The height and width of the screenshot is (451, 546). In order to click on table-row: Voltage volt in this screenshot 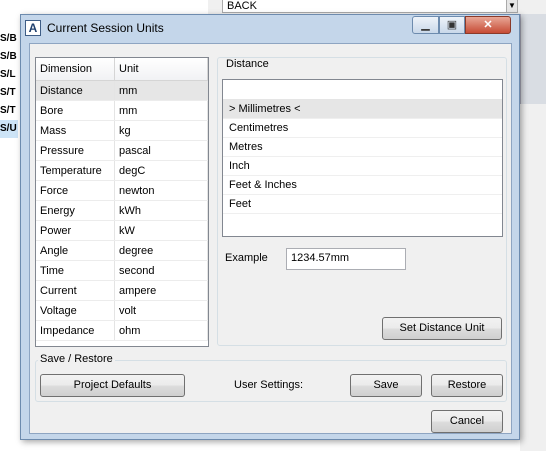, I will do `click(122, 310)`.